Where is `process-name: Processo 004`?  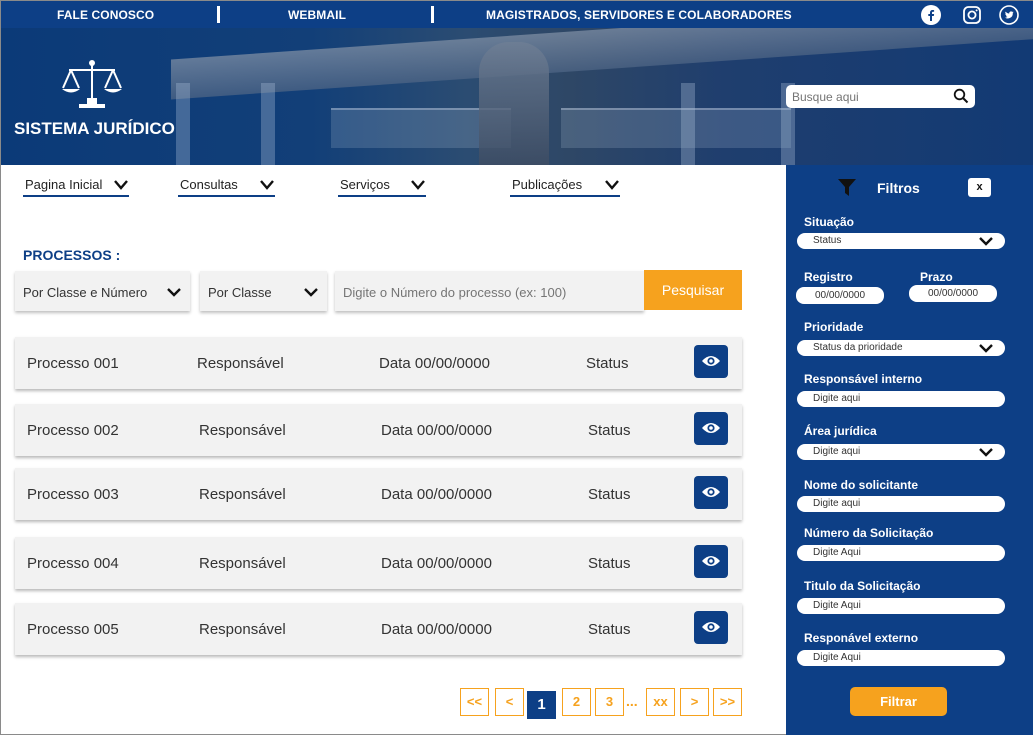 process-name: Processo 004 is located at coordinates (73, 563).